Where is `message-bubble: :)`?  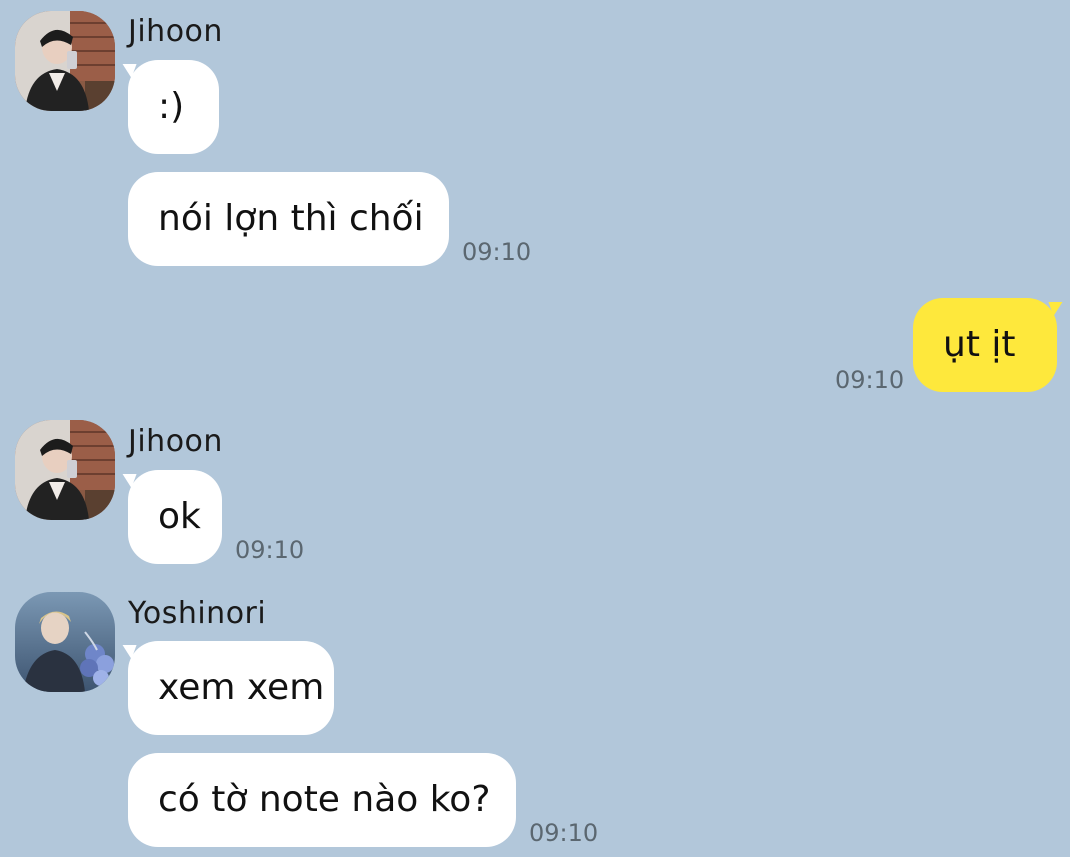
message-bubble: :) is located at coordinates (168, 107).